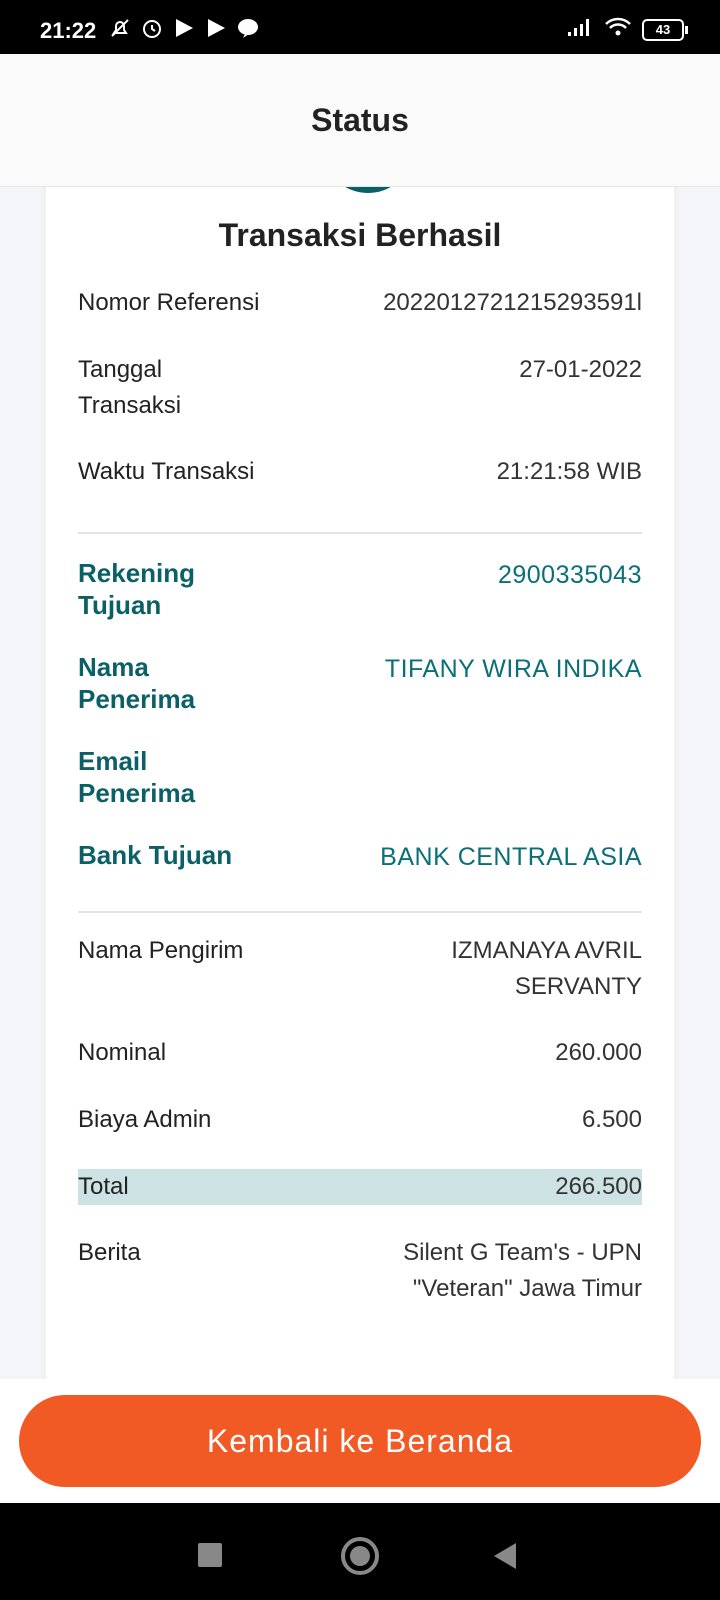  I want to click on app-bar: Status, so click(360, 120).